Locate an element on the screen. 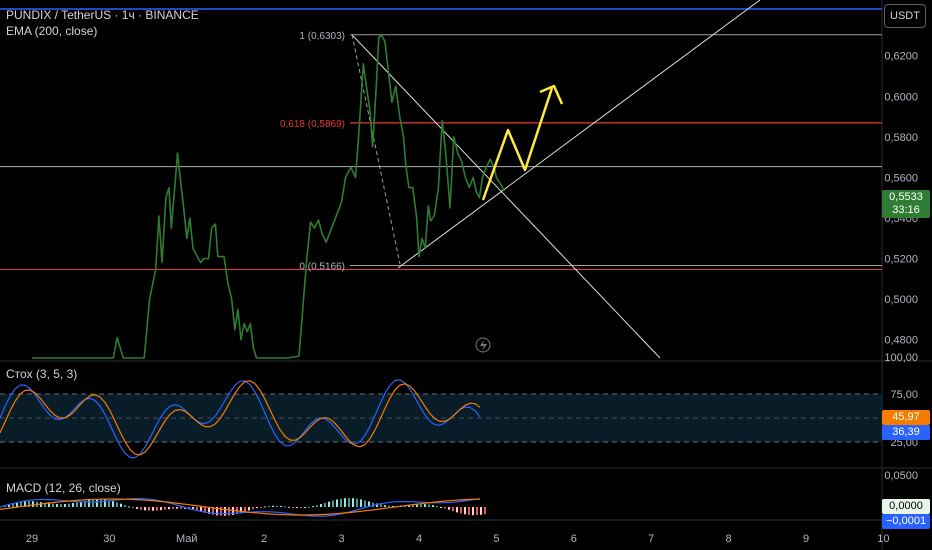  macd-neg-tag: −0,0001 is located at coordinates (906, 521).